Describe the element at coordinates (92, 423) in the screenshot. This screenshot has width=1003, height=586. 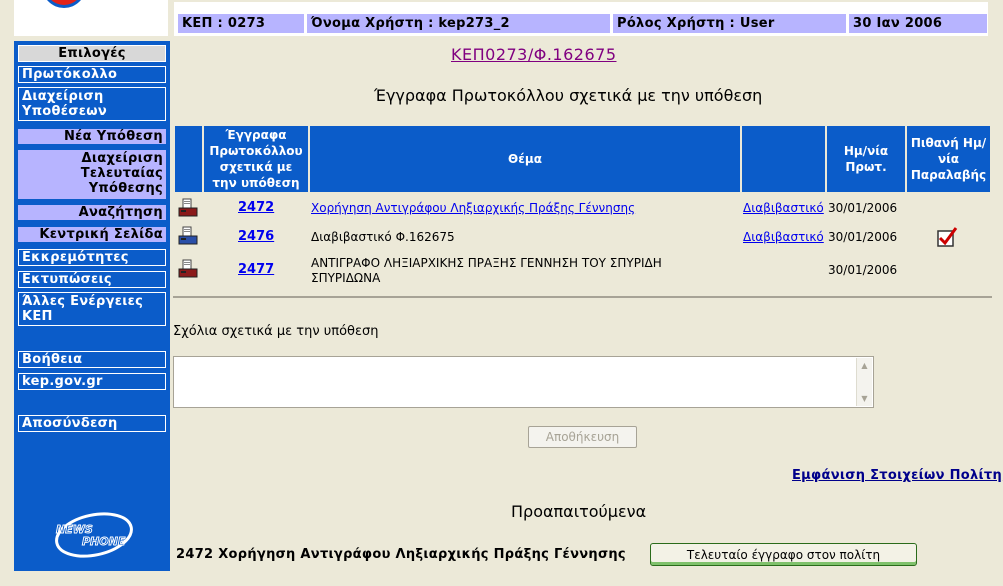
I see `sidebar-item-logout: Αποσύνδεση` at that location.